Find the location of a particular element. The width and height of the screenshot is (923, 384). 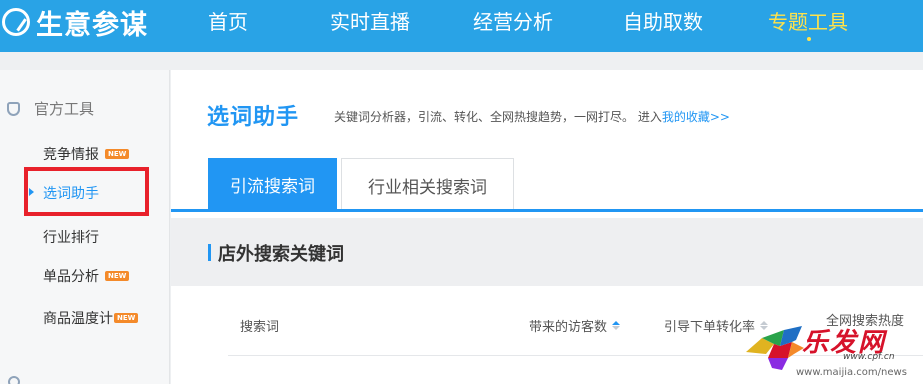

sidebar-section-title: 官方工具 is located at coordinates (64, 109).